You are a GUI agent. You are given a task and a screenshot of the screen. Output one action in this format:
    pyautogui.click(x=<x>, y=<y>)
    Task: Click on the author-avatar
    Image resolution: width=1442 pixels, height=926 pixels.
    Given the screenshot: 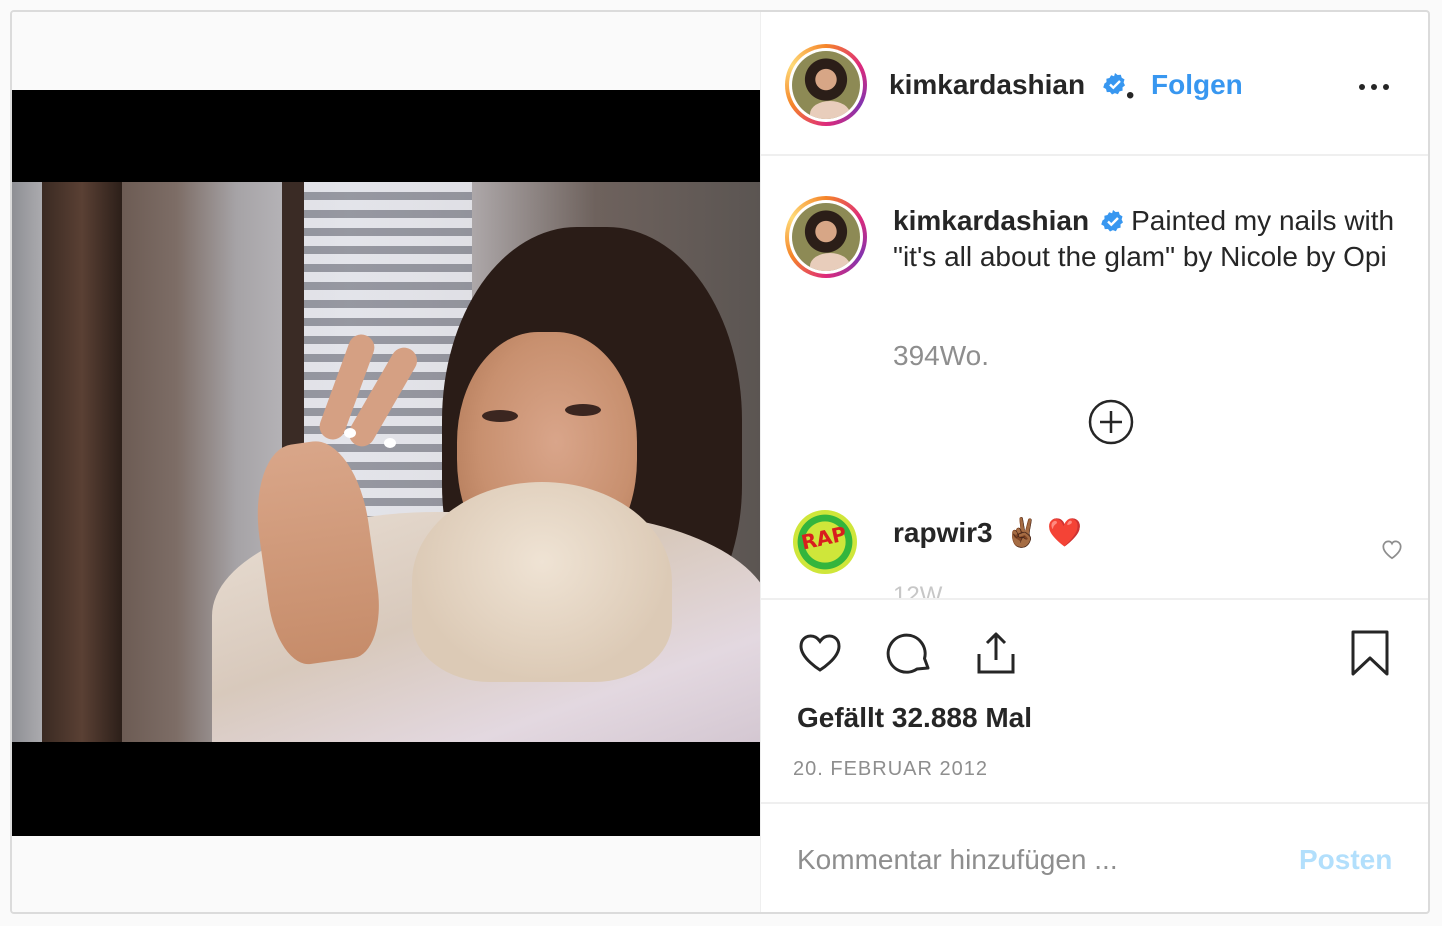 What is the action you would take?
    pyautogui.click(x=826, y=85)
    